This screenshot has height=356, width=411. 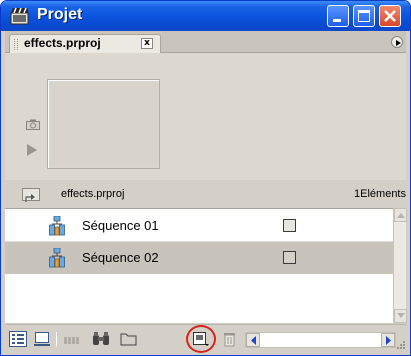 What do you see at coordinates (205, 42) in the screenshot?
I see `panel-tab-strip: effects.prproj x` at bounding box center [205, 42].